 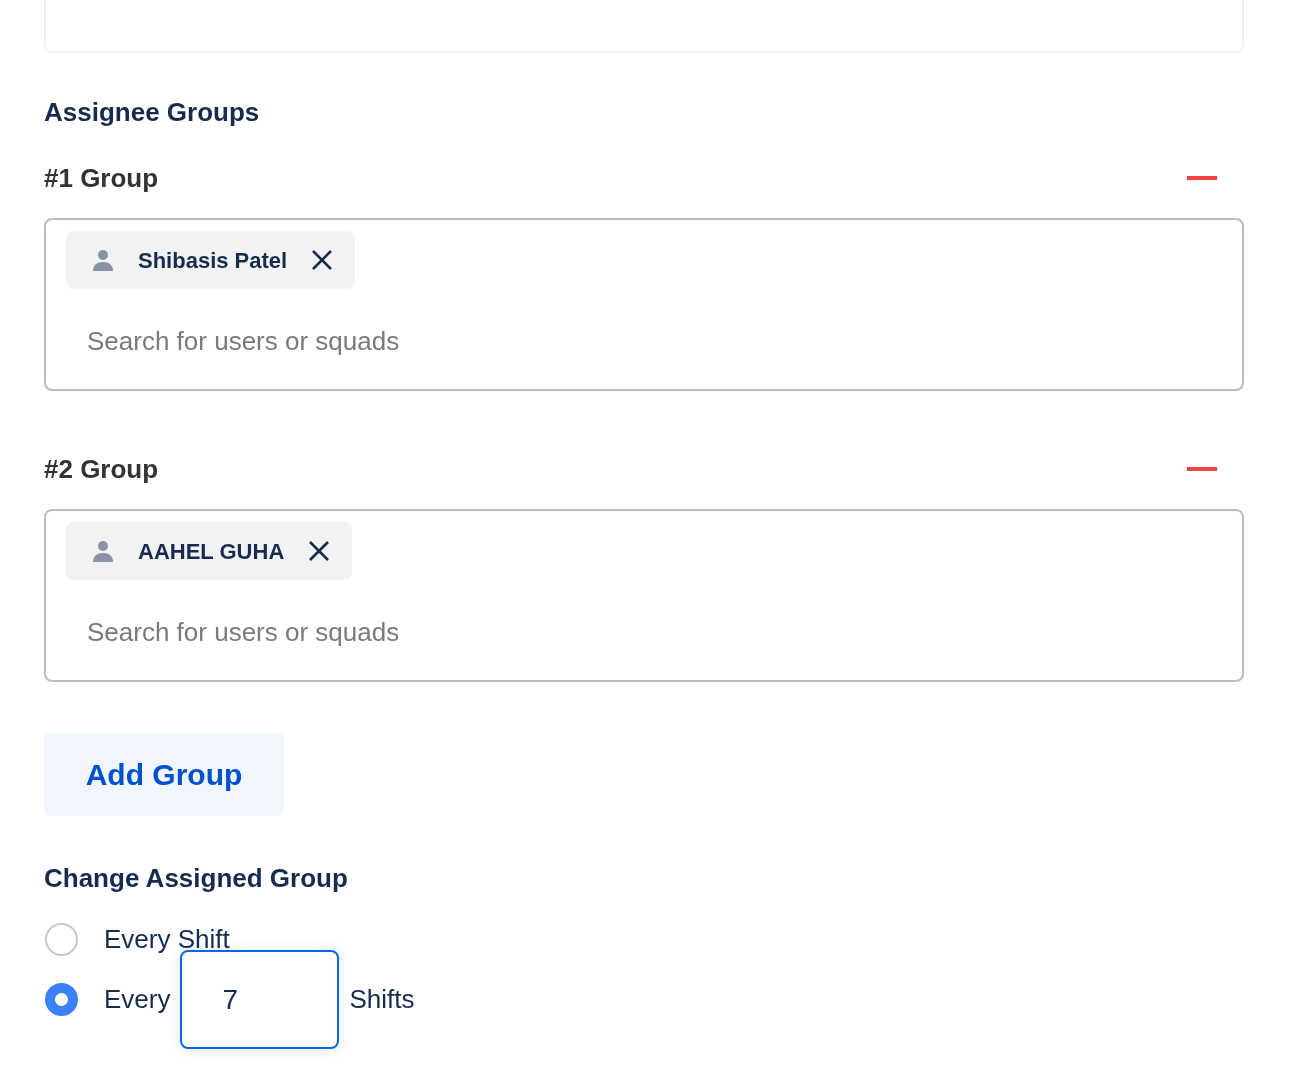 What do you see at coordinates (213, 260) in the screenshot?
I see `user-name: Shibasis Patel` at bounding box center [213, 260].